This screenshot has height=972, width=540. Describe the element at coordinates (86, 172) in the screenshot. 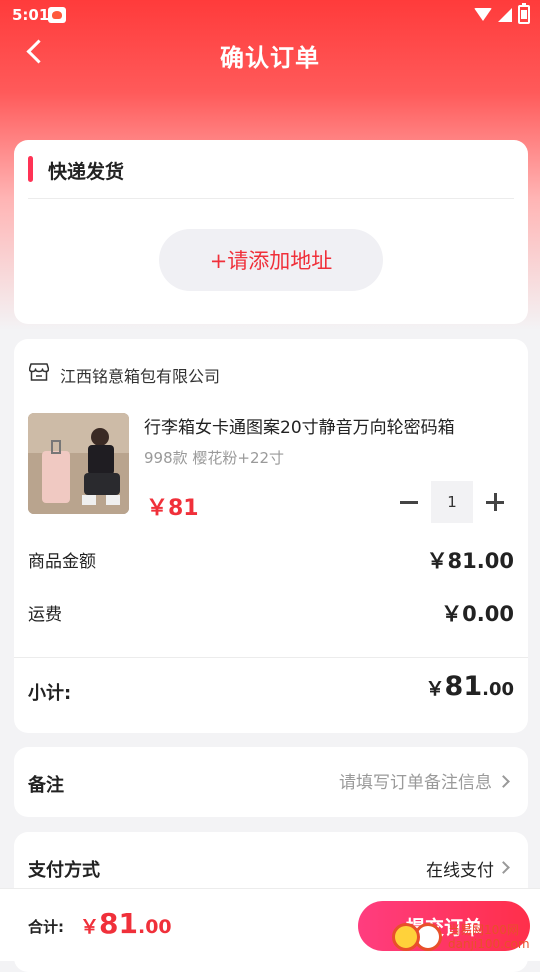

I see `shipping-title: 快递发货` at that location.